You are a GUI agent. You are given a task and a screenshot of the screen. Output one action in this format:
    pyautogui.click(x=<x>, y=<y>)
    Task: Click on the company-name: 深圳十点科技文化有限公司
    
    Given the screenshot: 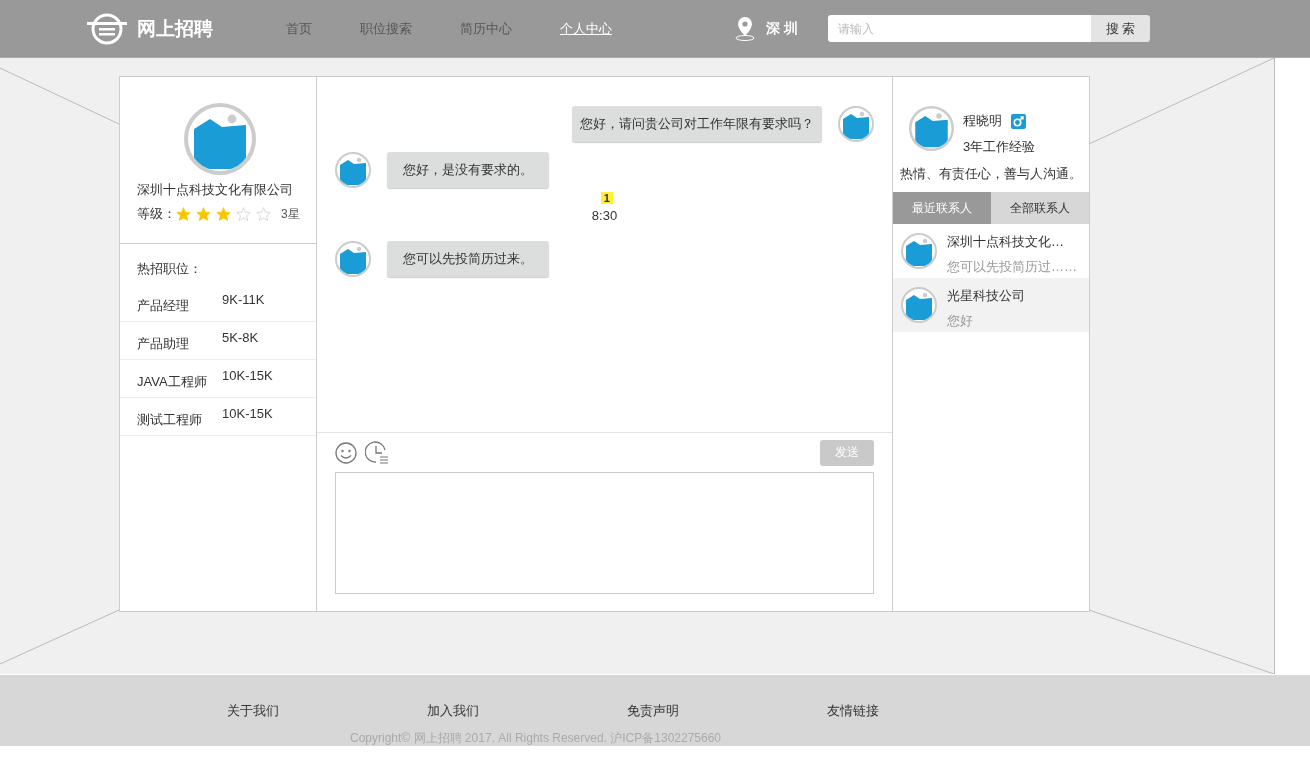 What is the action you would take?
    pyautogui.click(x=215, y=190)
    